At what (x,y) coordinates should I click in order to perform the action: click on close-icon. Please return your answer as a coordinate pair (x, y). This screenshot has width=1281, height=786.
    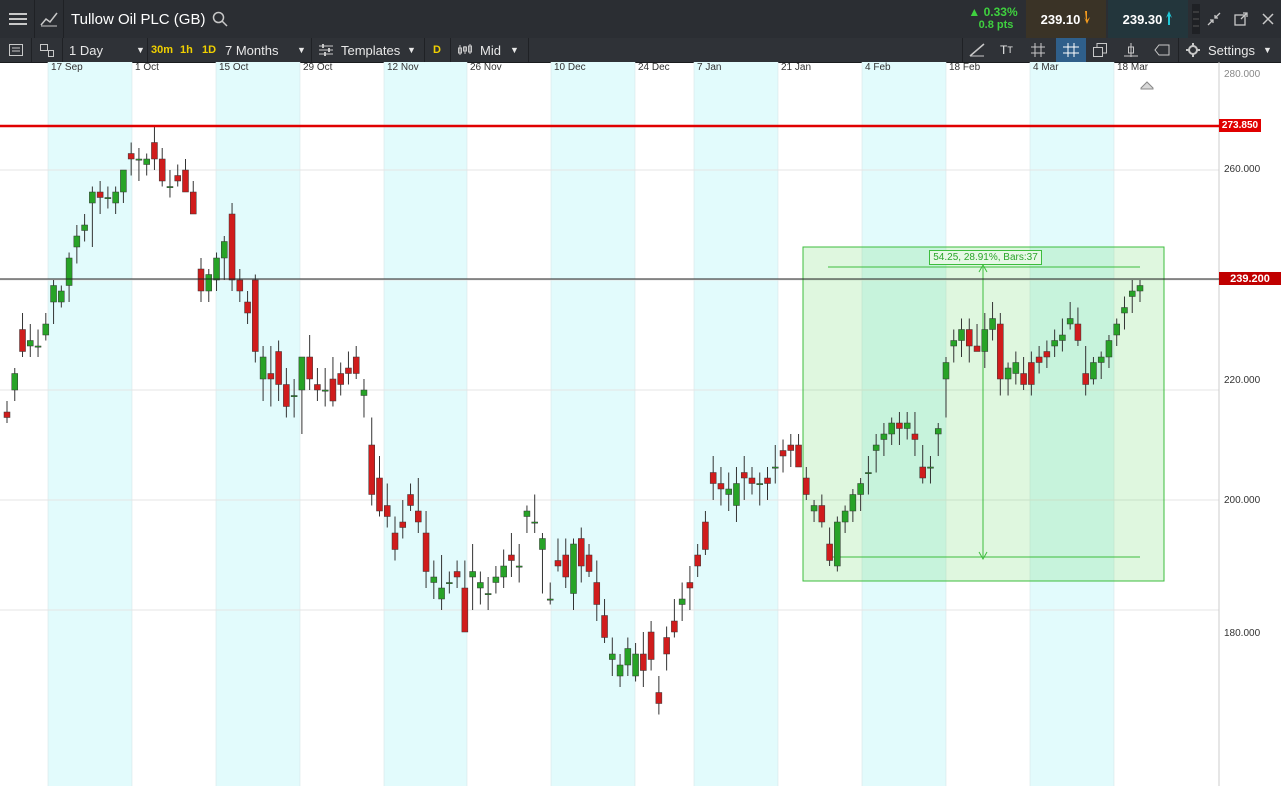
    Looking at the image, I should click on (1268, 19).